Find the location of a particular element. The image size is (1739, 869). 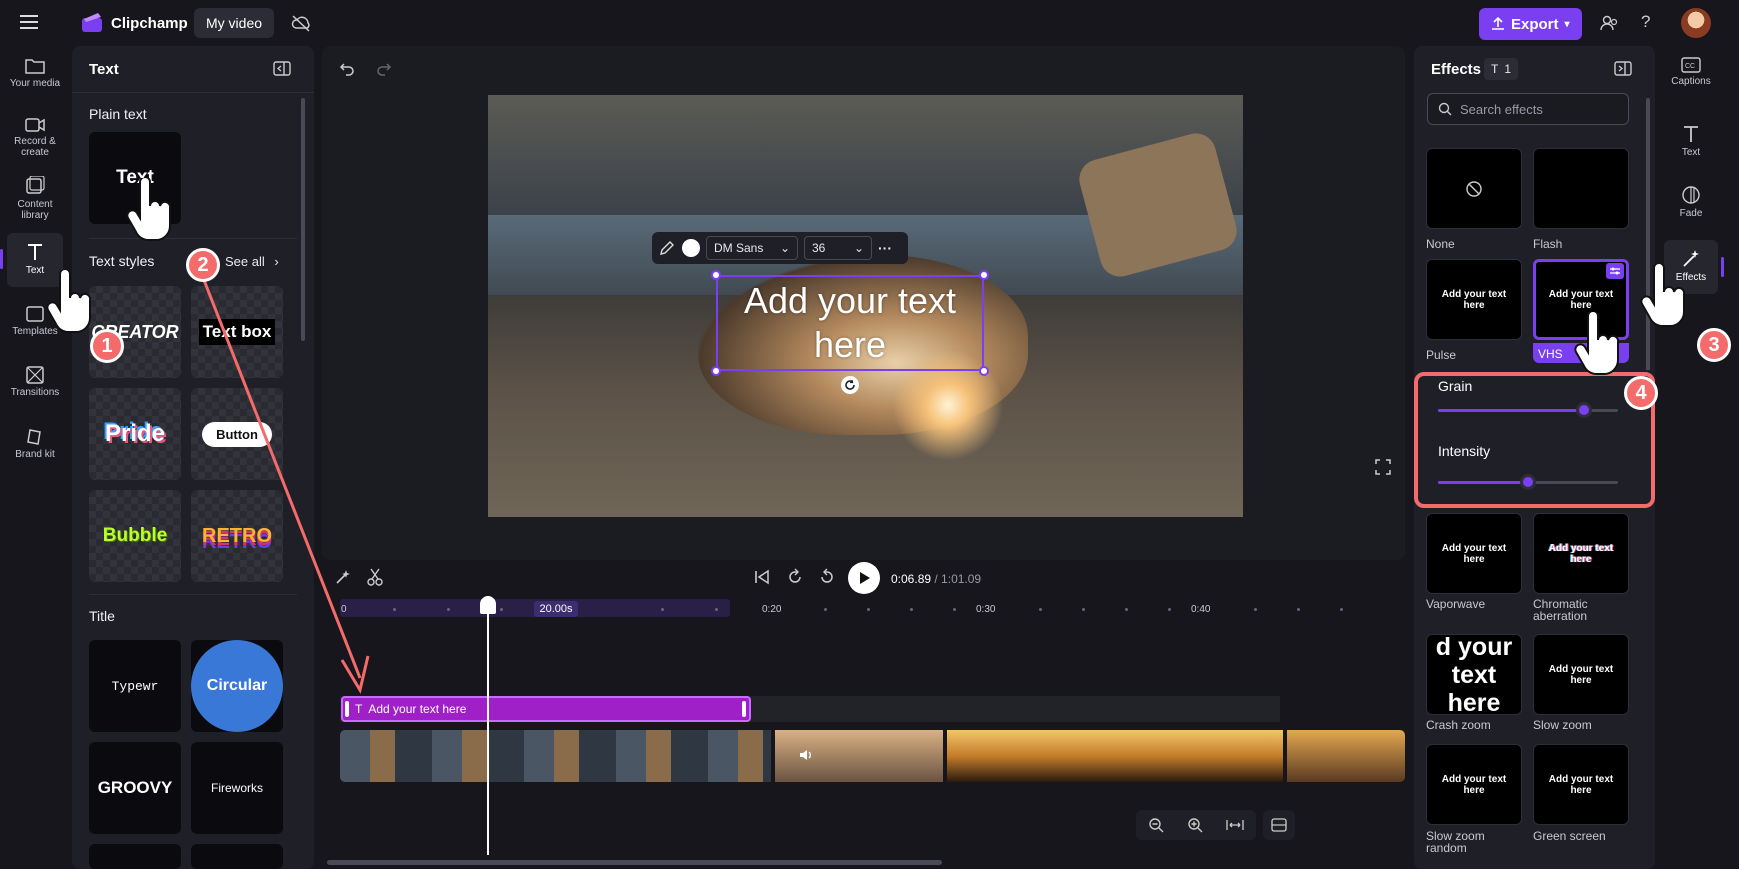

effect-tile-crash-zoom: d your text here is located at coordinates (1474, 675).